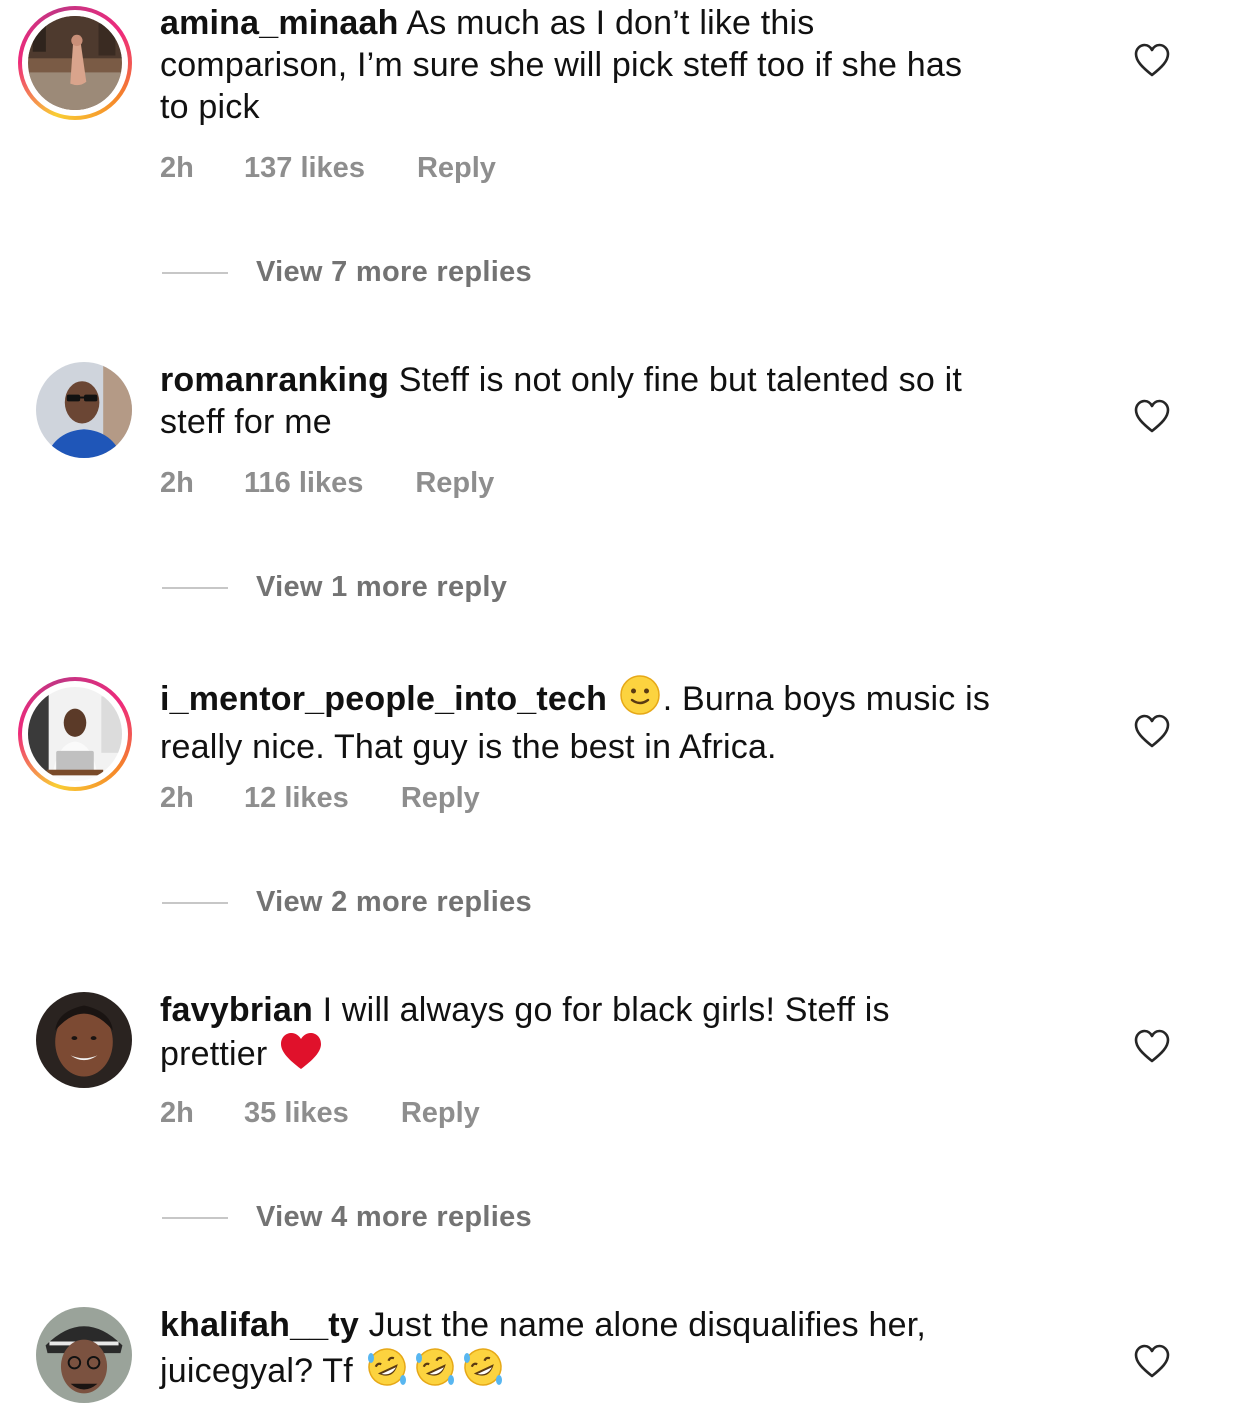  Describe the element at coordinates (259, 1325) in the screenshot. I see `comment-username: khalifah__ty` at that location.